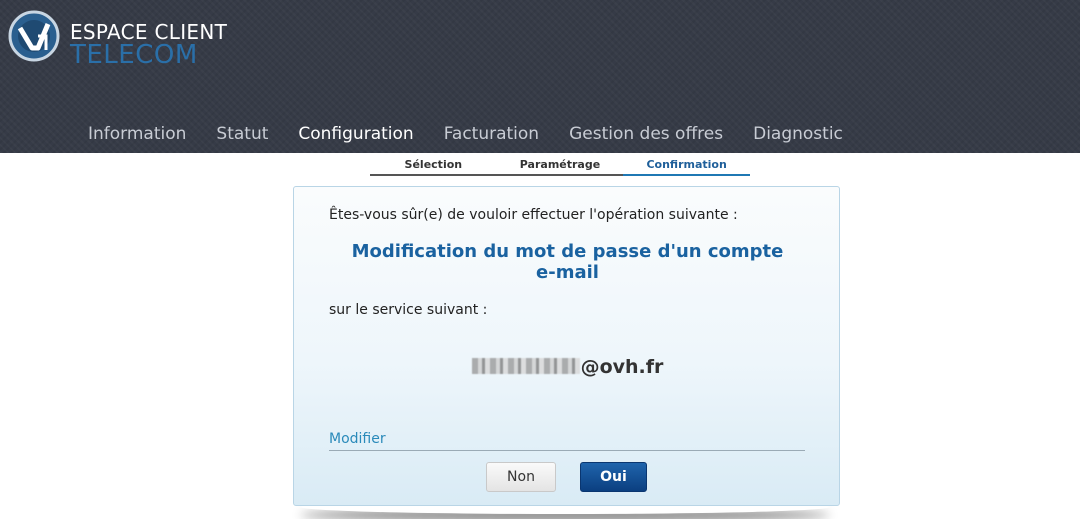 This screenshot has height=519, width=1080. Describe the element at coordinates (491, 134) in the screenshot. I see `nav-item-facturation: Facturation` at that location.